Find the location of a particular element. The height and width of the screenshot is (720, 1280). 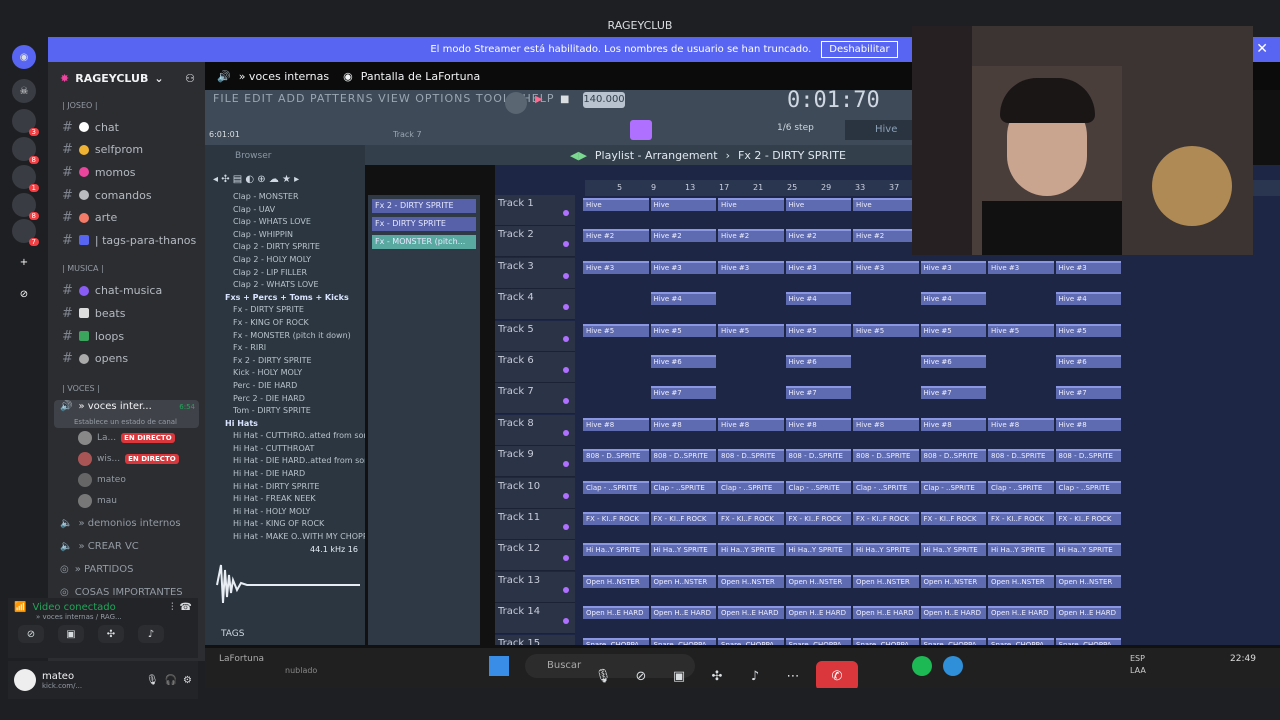

browser-sample: Perc - DIE HARD is located at coordinates (285, 386).